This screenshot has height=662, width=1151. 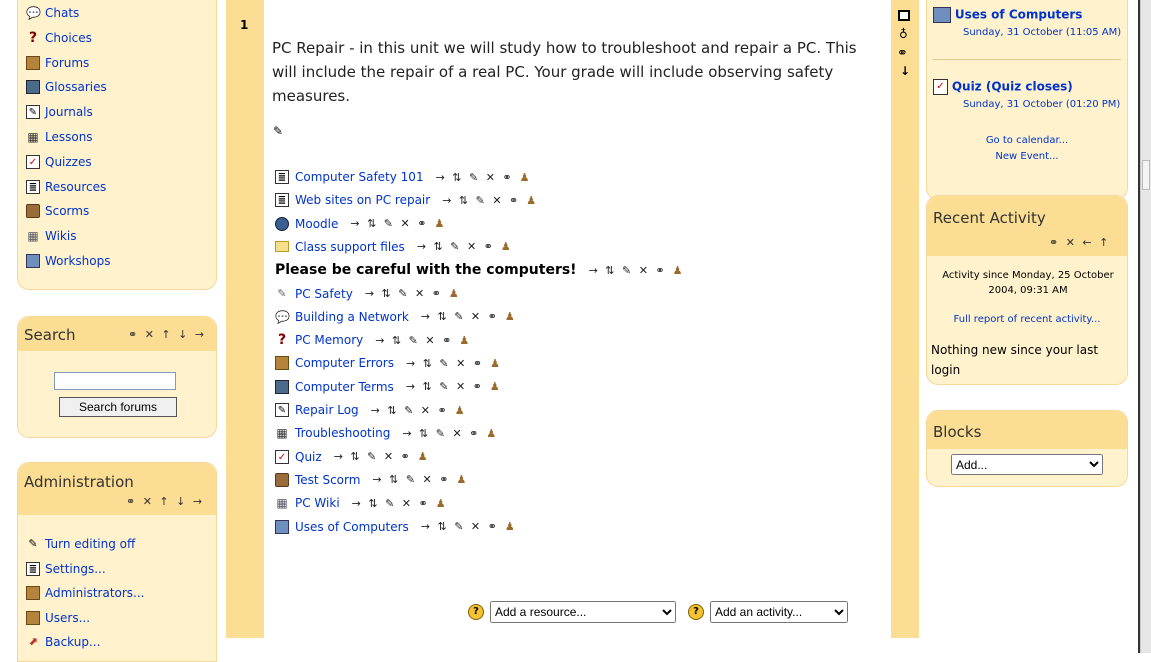 What do you see at coordinates (52, 13) in the screenshot?
I see `activity-type-link: 💬 Chats` at bounding box center [52, 13].